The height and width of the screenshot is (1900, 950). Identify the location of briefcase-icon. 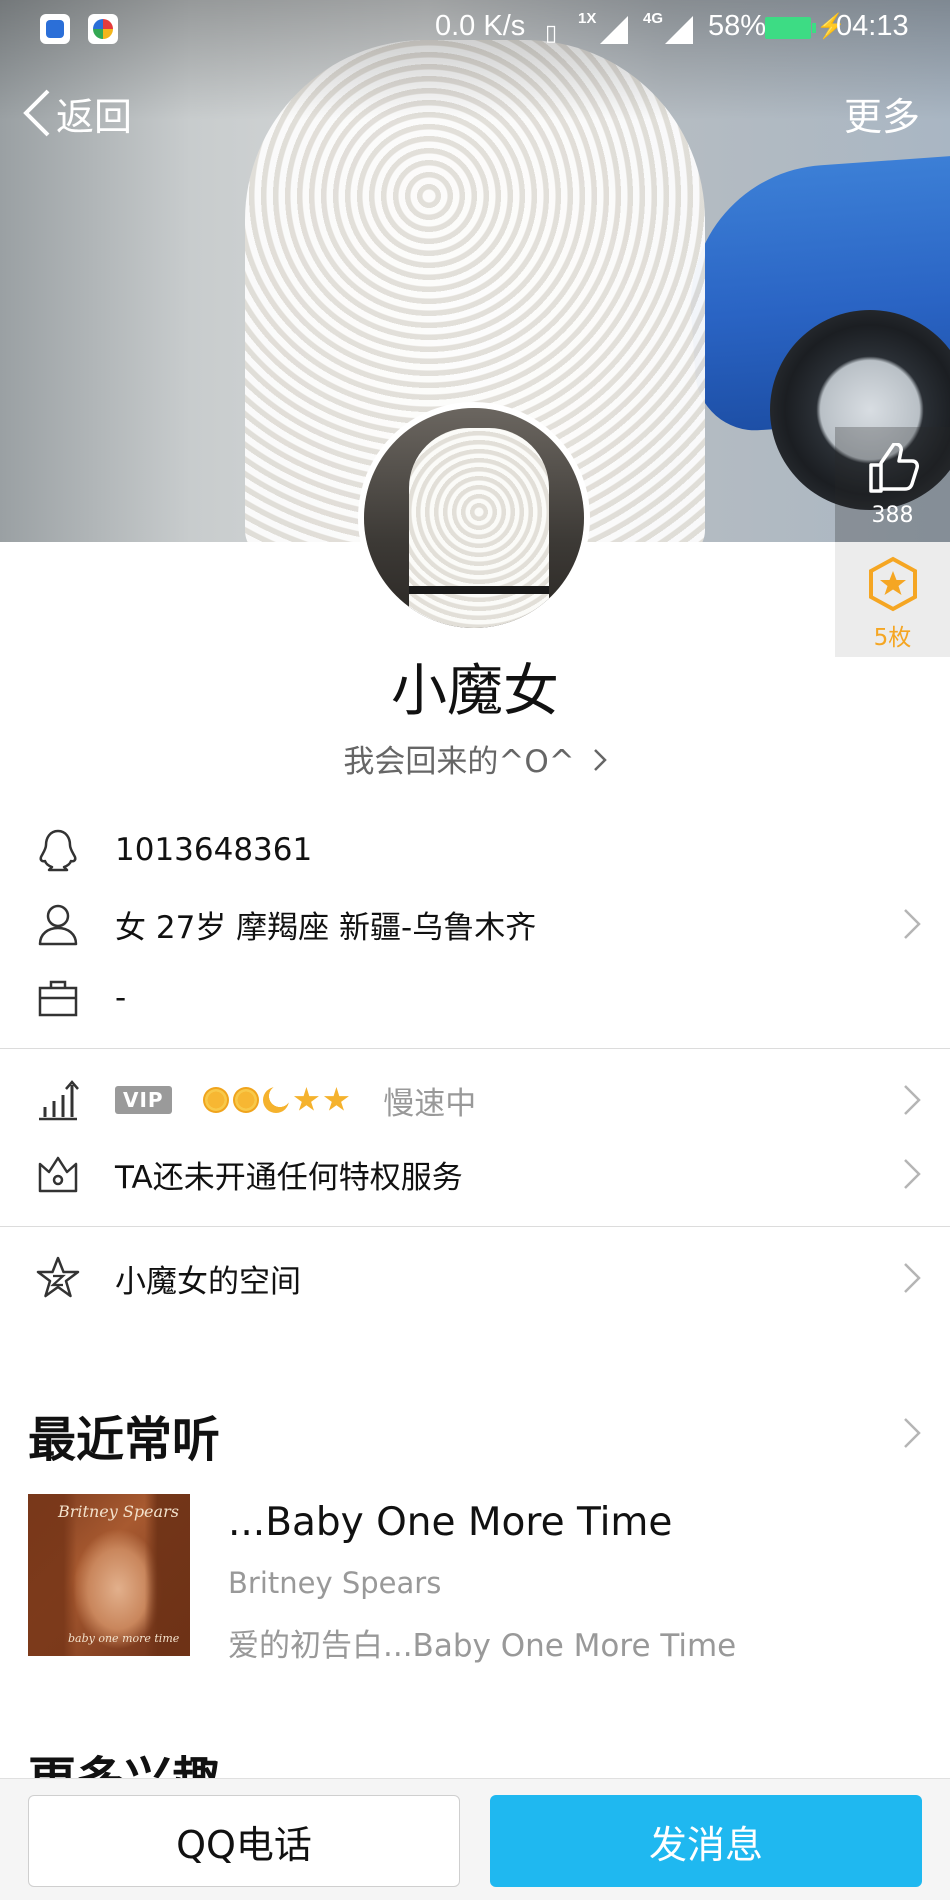
(58, 998).